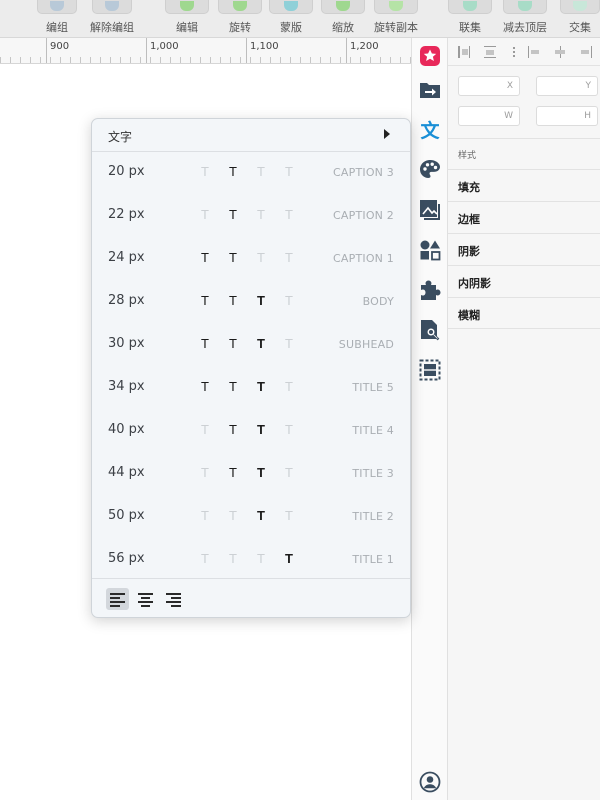 The width and height of the screenshot is (600, 800). What do you see at coordinates (470, 27) in the screenshot?
I see `toolbar-label: 联集` at bounding box center [470, 27].